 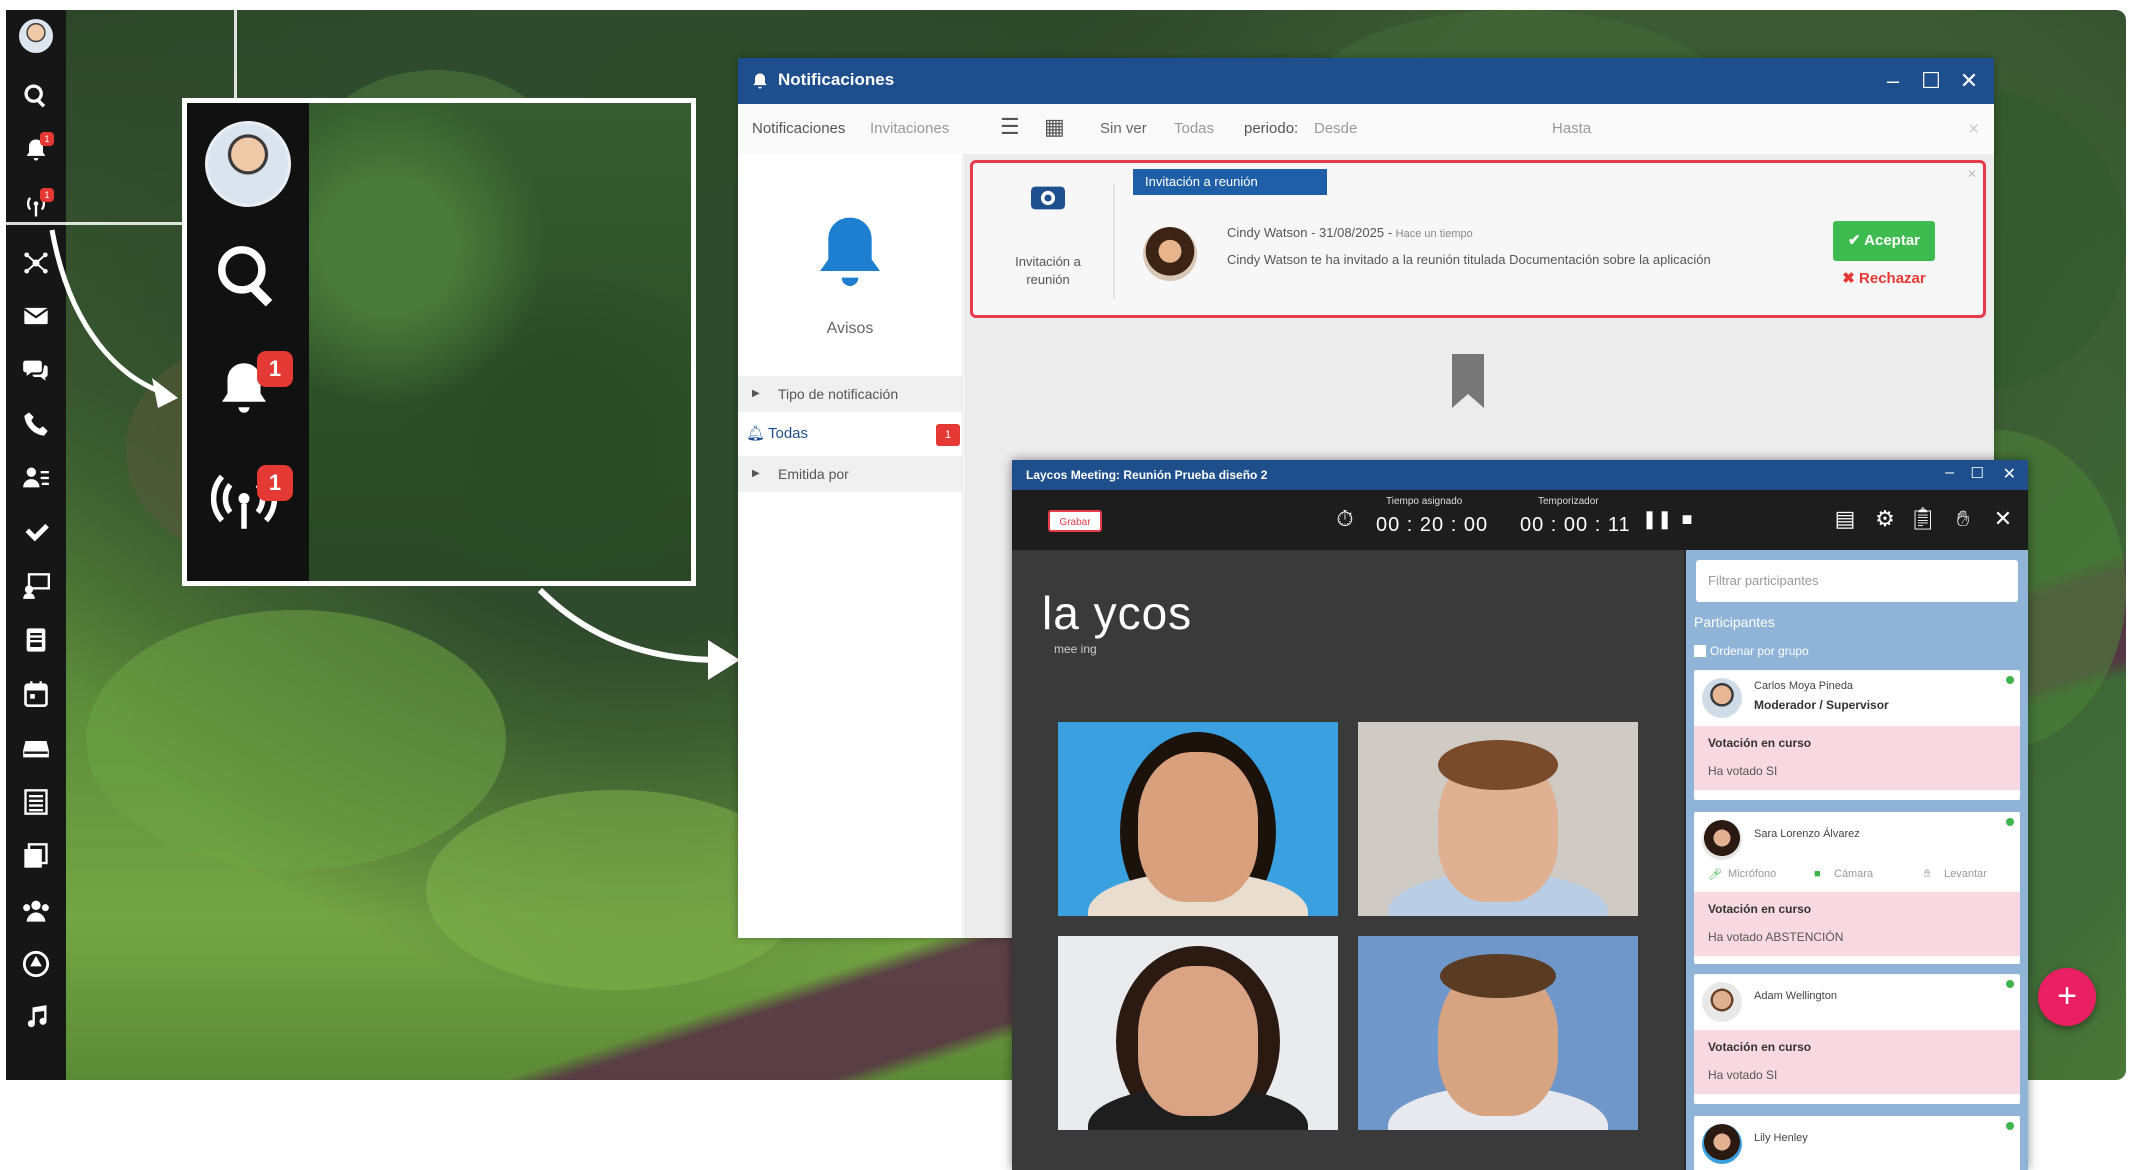 What do you see at coordinates (36, 856) in the screenshot?
I see `document-stack-icon` at bounding box center [36, 856].